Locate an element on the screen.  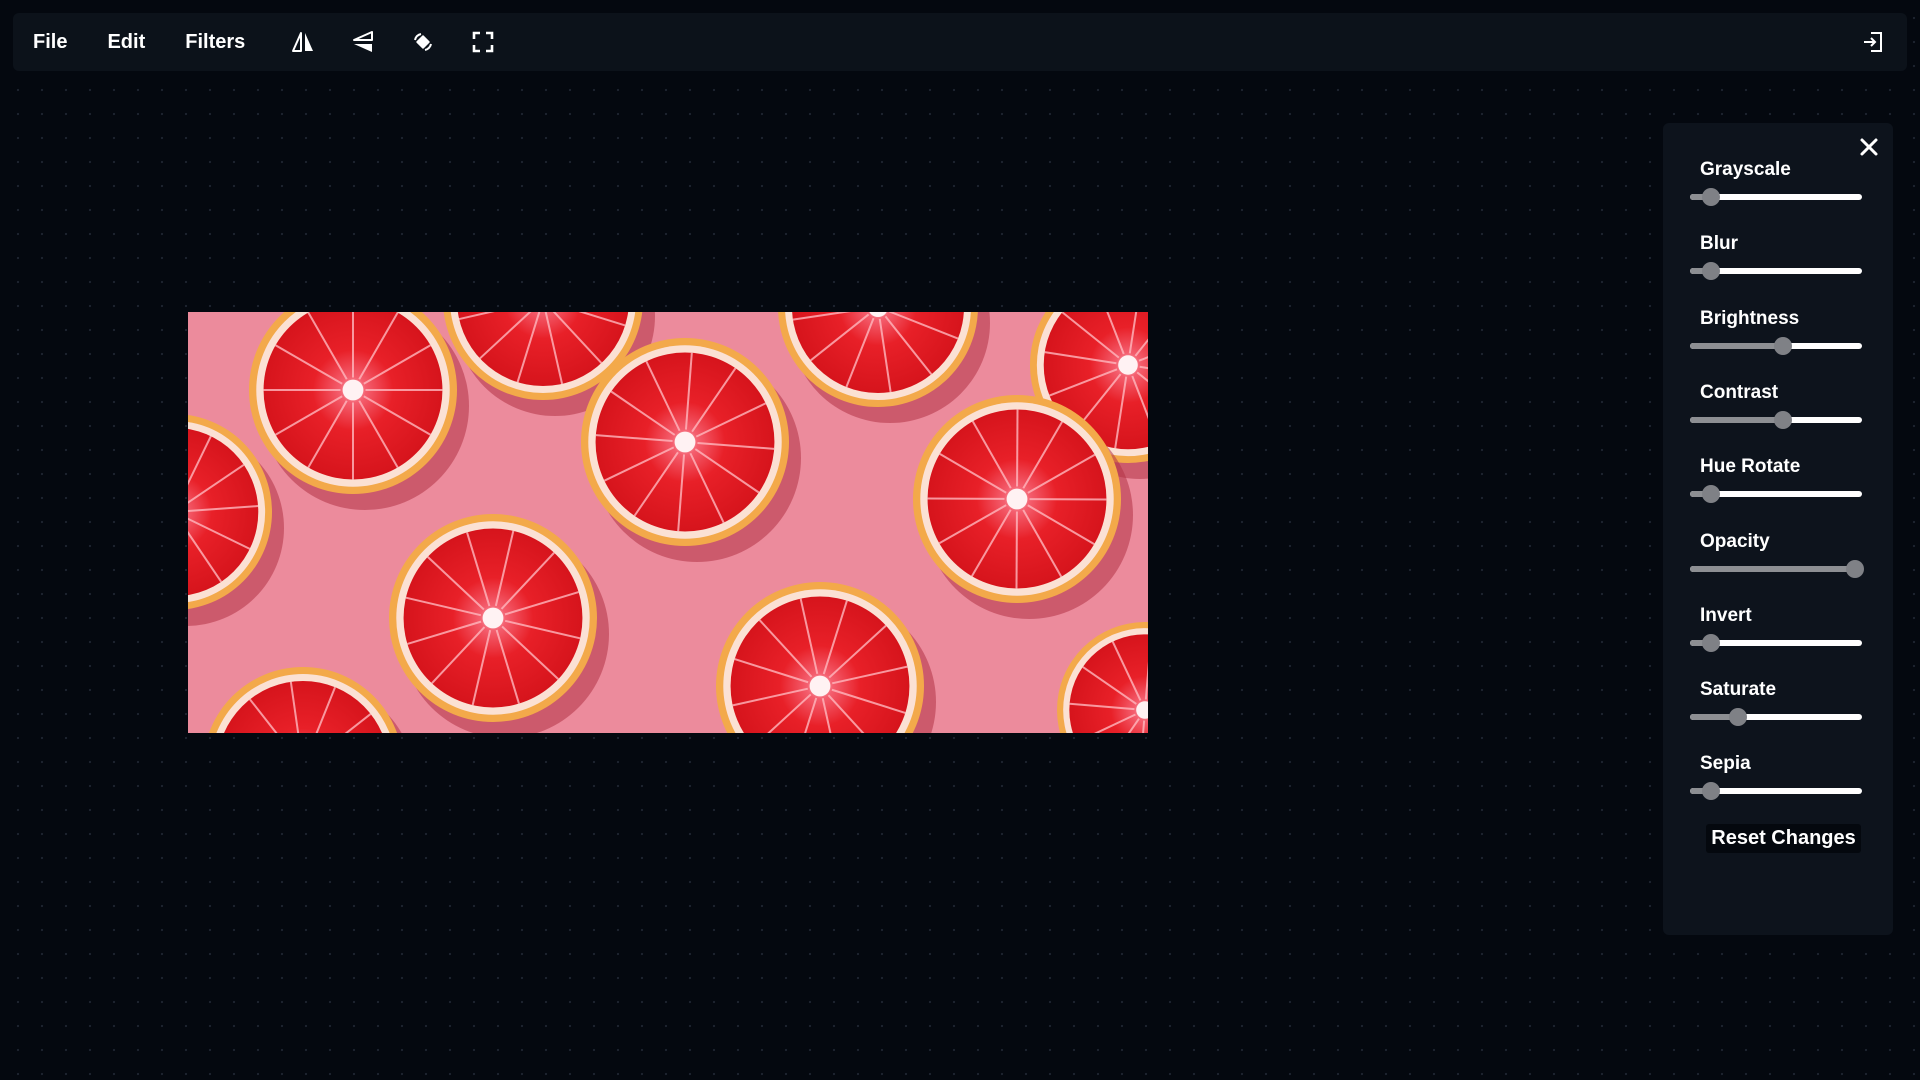
sepia-slider is located at coordinates (1776, 791).